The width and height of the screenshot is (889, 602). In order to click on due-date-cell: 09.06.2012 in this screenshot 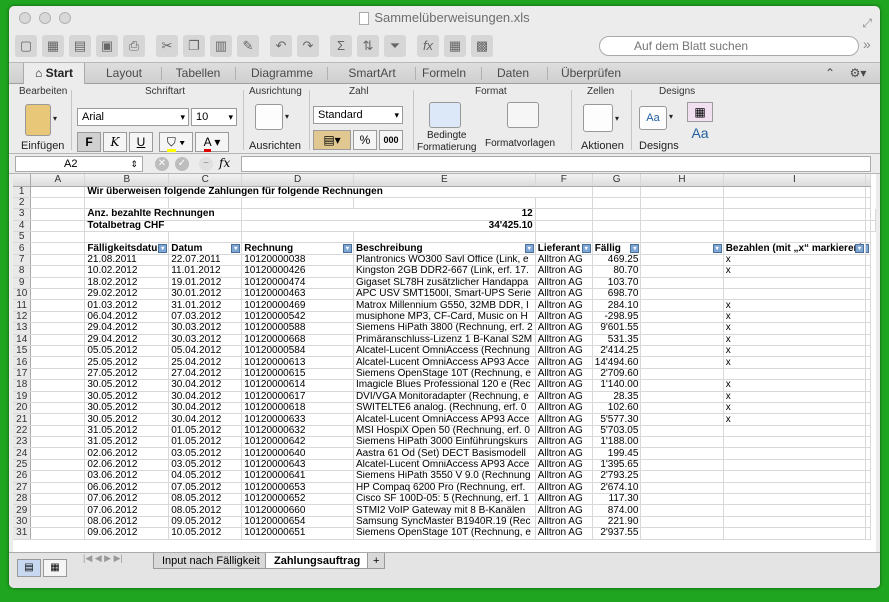, I will do `click(127, 533)`.